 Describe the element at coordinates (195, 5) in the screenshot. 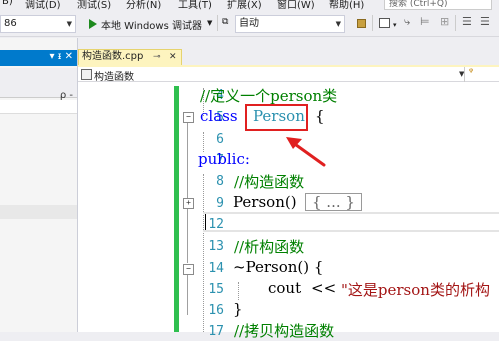

I see `menu-item-tools: 工具(T)` at that location.